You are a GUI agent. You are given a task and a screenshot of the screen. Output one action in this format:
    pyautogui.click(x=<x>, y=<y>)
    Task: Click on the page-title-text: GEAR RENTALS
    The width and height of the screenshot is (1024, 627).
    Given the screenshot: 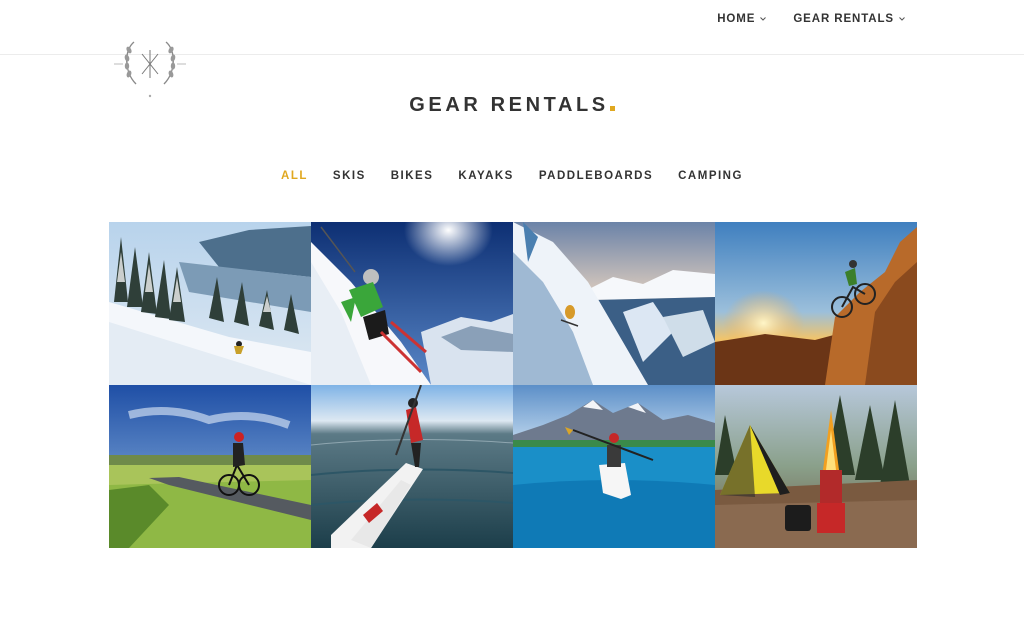 What is the action you would take?
    pyautogui.click(x=509, y=105)
    